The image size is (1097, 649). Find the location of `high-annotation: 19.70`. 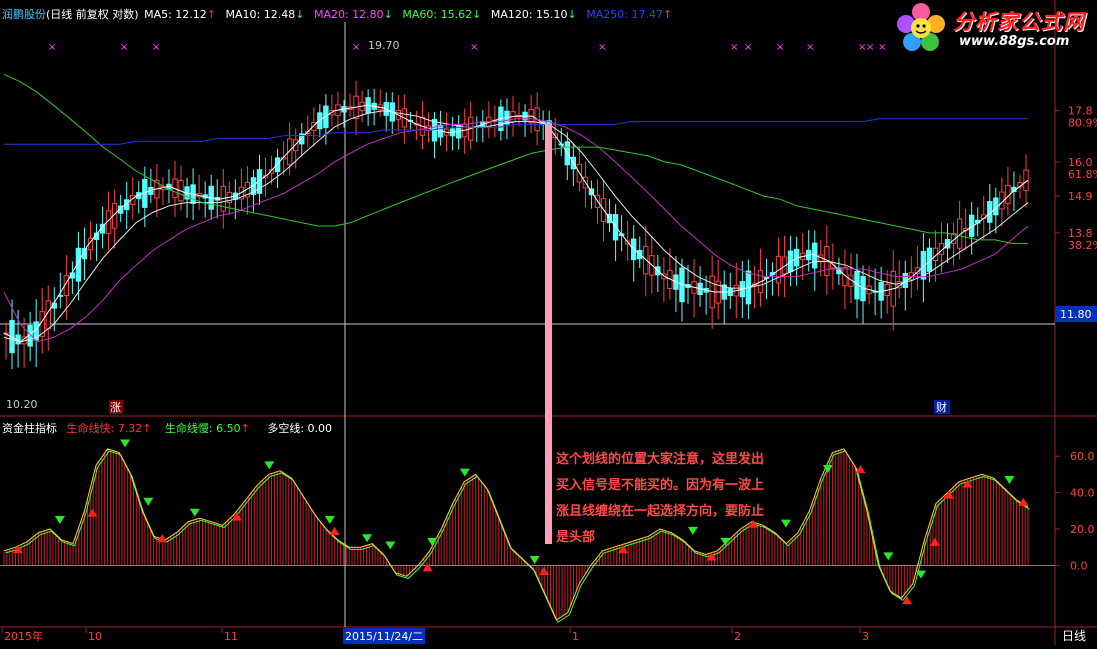

high-annotation: 19.70 is located at coordinates (384, 45).